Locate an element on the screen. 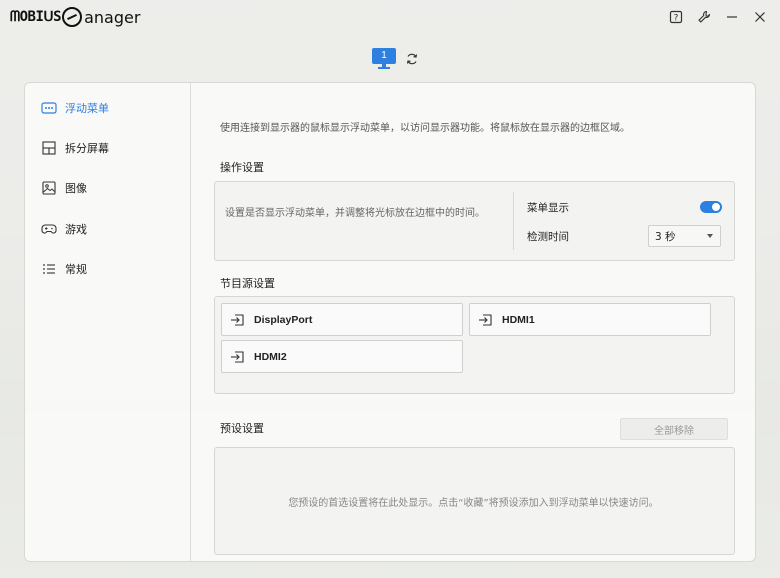  app-logo: ᗰOBIᑌS anager is located at coordinates (75, 17).